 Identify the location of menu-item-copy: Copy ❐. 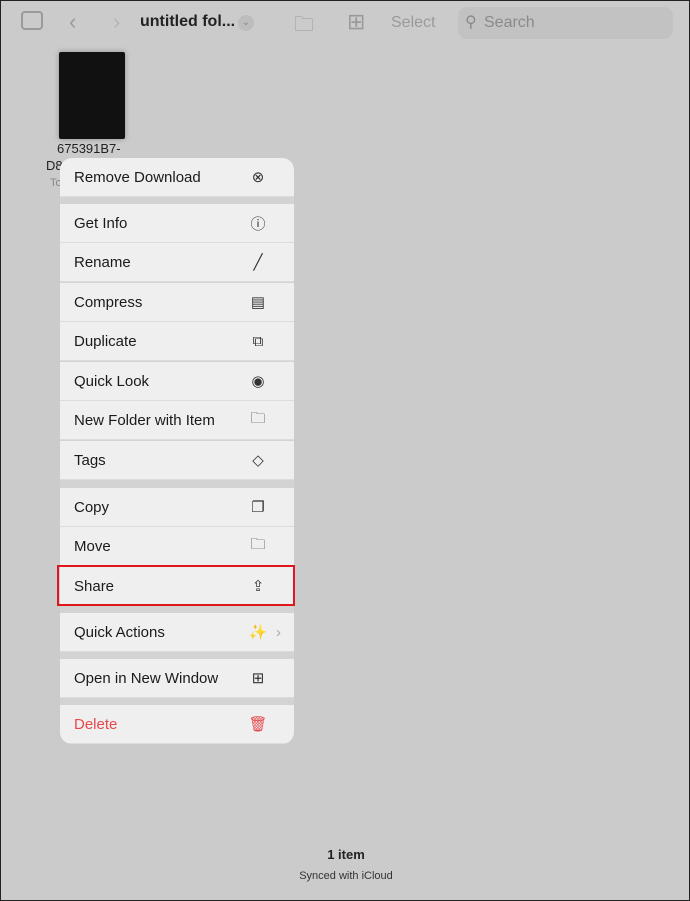
(177, 507).